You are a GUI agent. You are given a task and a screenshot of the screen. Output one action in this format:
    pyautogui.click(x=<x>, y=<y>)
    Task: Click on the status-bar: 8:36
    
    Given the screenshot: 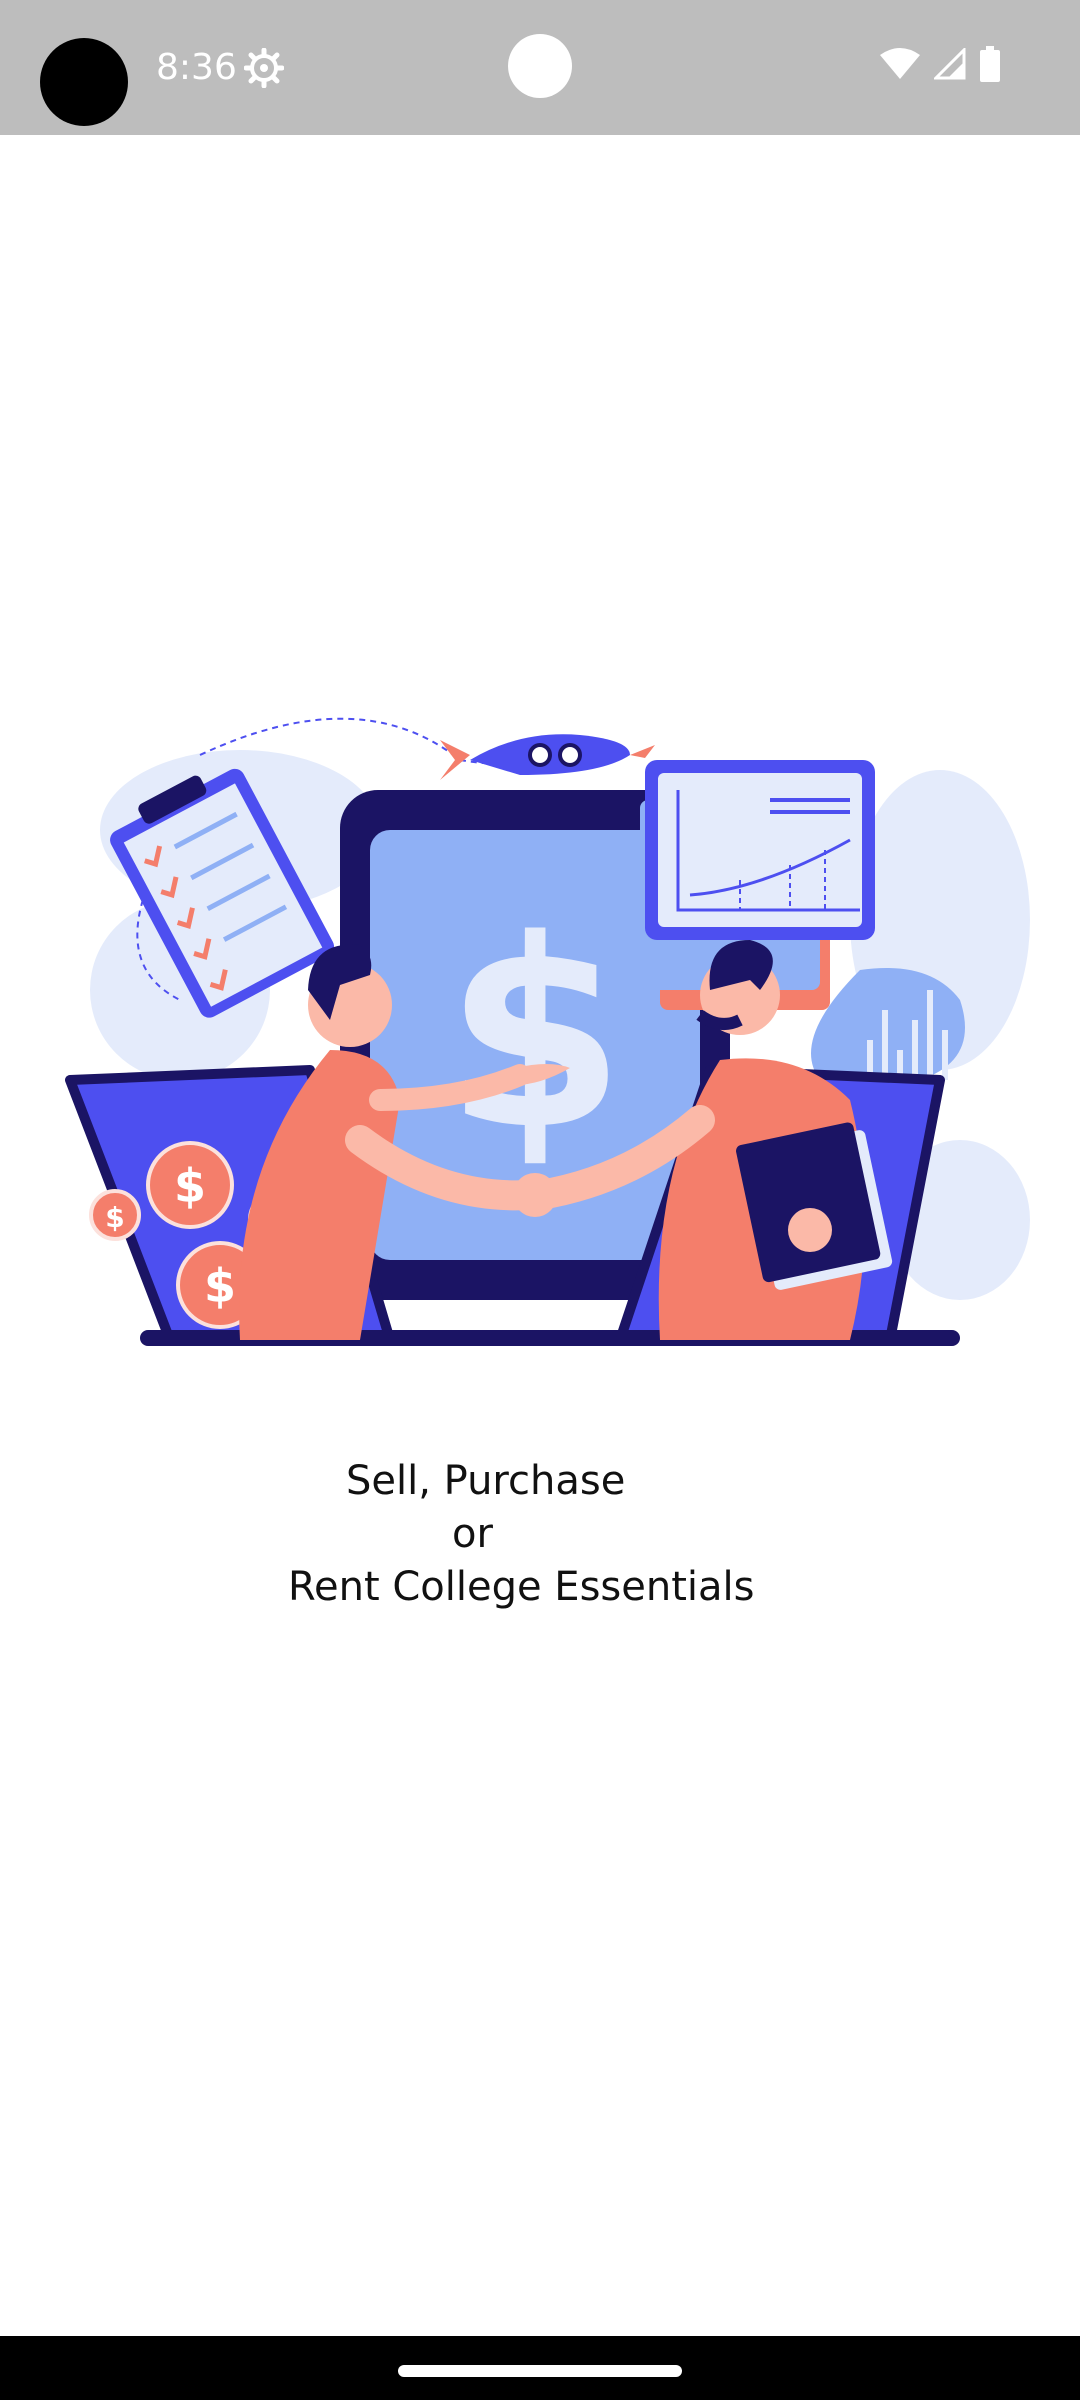 What is the action you would take?
    pyautogui.click(x=540, y=67)
    